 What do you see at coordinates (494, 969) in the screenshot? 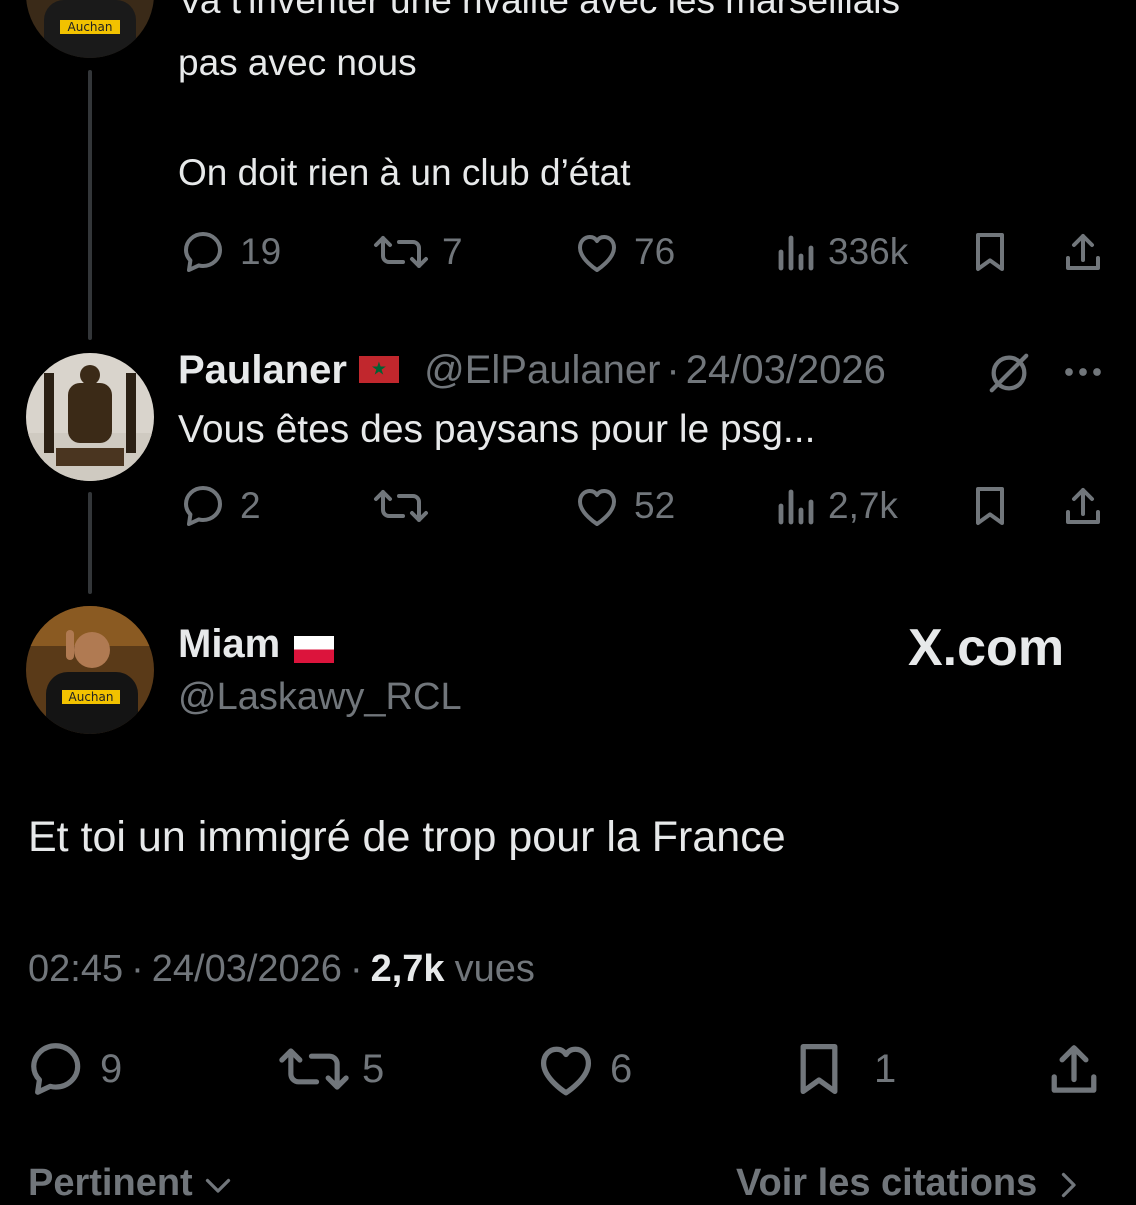
I see `views-label: vues` at bounding box center [494, 969].